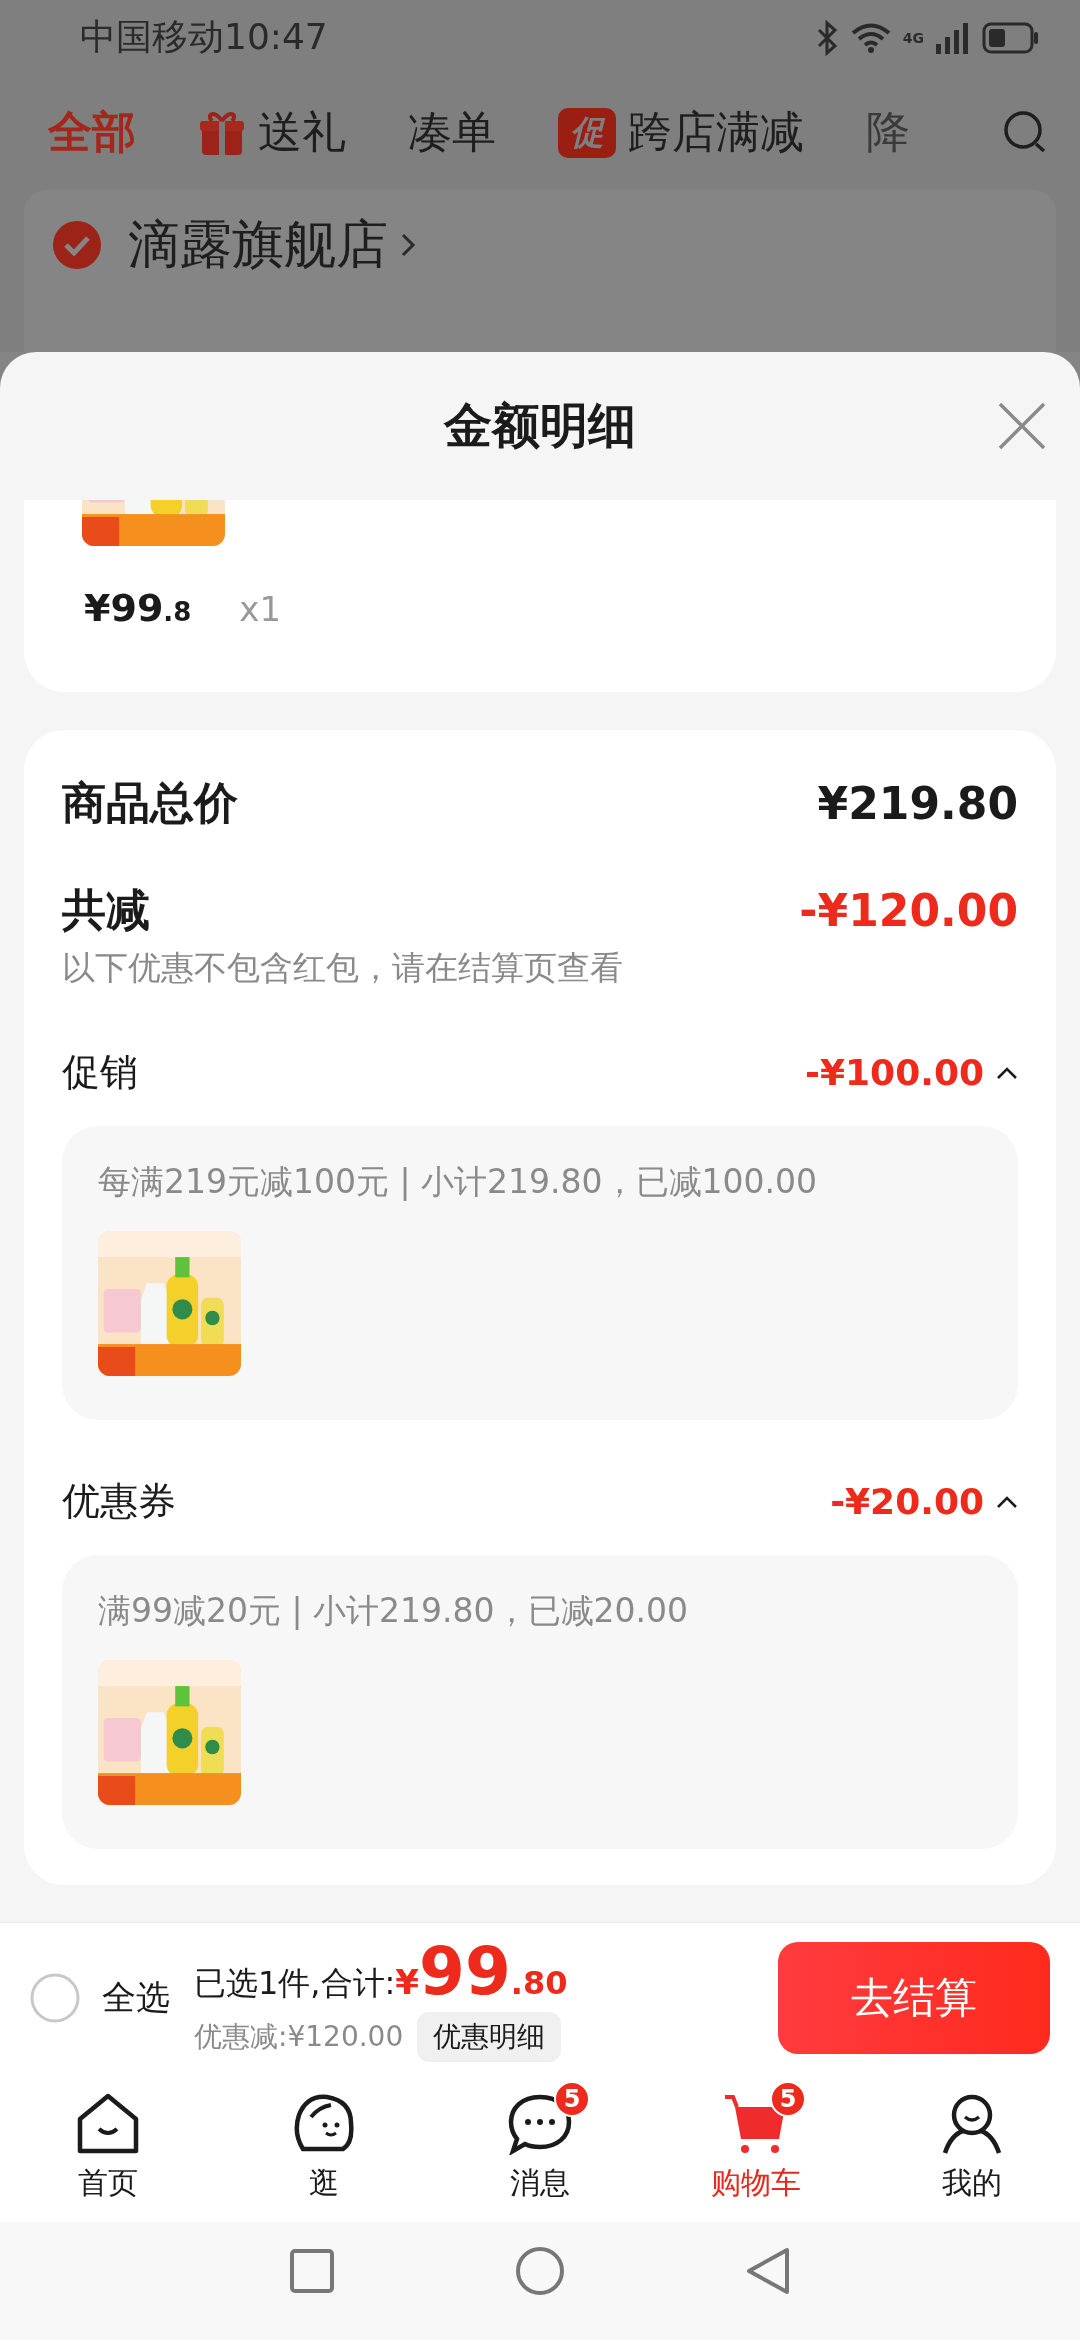  Describe the element at coordinates (295, 1983) in the screenshot. I see `selected-count: 已选1件,合计:` at that location.